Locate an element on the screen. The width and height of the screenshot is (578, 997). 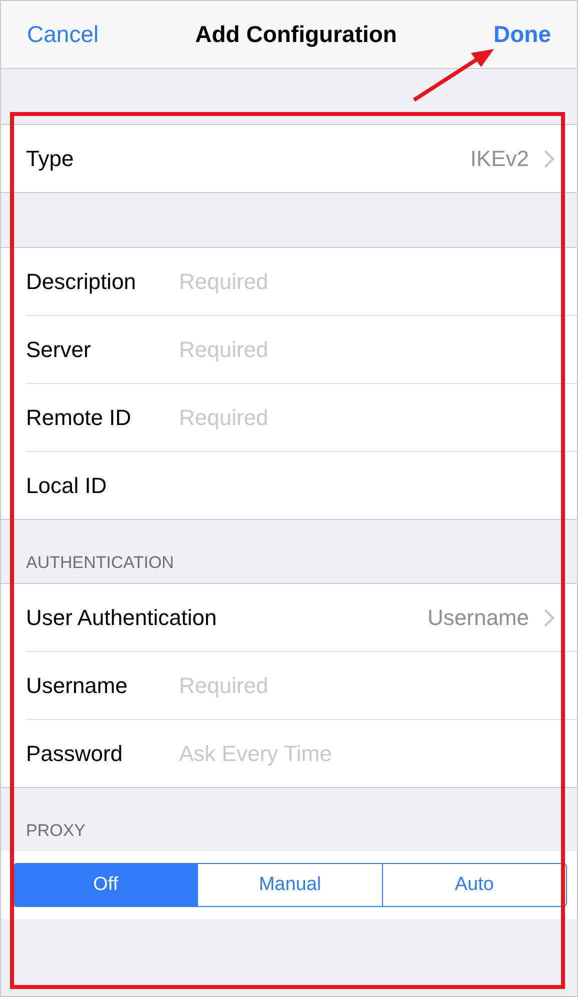
done-button: Done is located at coordinates (522, 34).